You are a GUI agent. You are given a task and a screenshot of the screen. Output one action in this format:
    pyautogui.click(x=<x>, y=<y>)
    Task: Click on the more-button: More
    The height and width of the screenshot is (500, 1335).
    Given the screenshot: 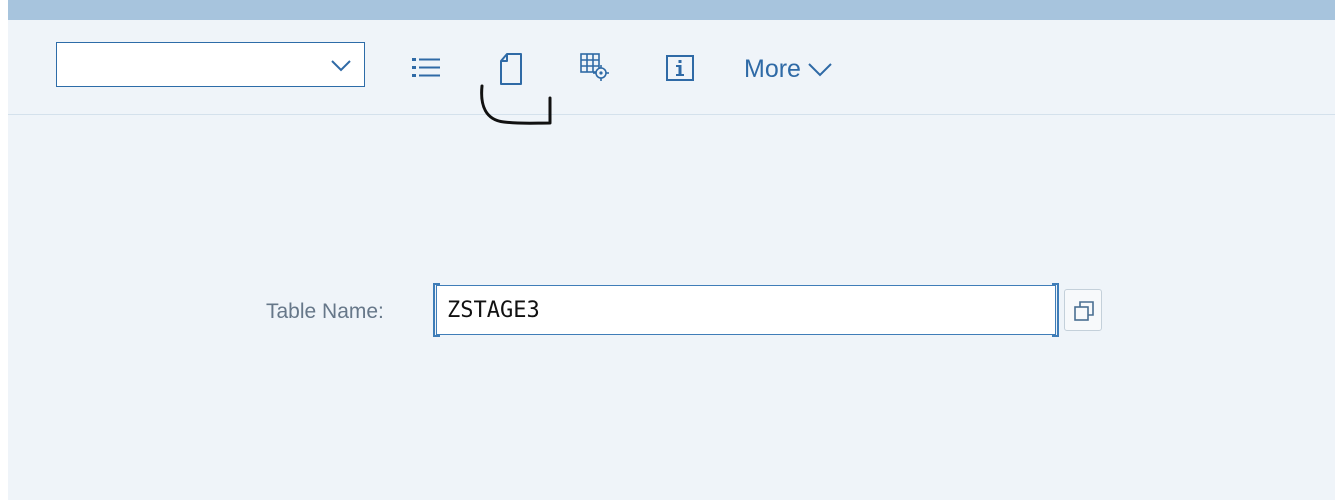 What is the action you would take?
    pyautogui.click(x=788, y=69)
    